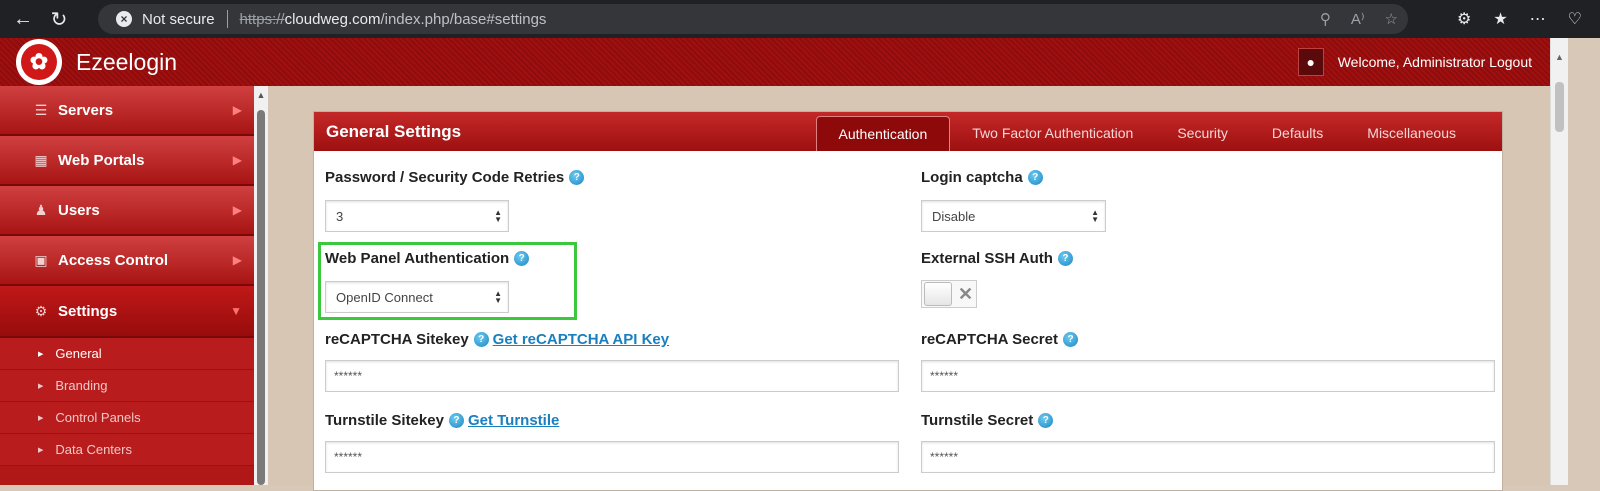  I want to click on logo-mark-icon: ✿, so click(39, 62).